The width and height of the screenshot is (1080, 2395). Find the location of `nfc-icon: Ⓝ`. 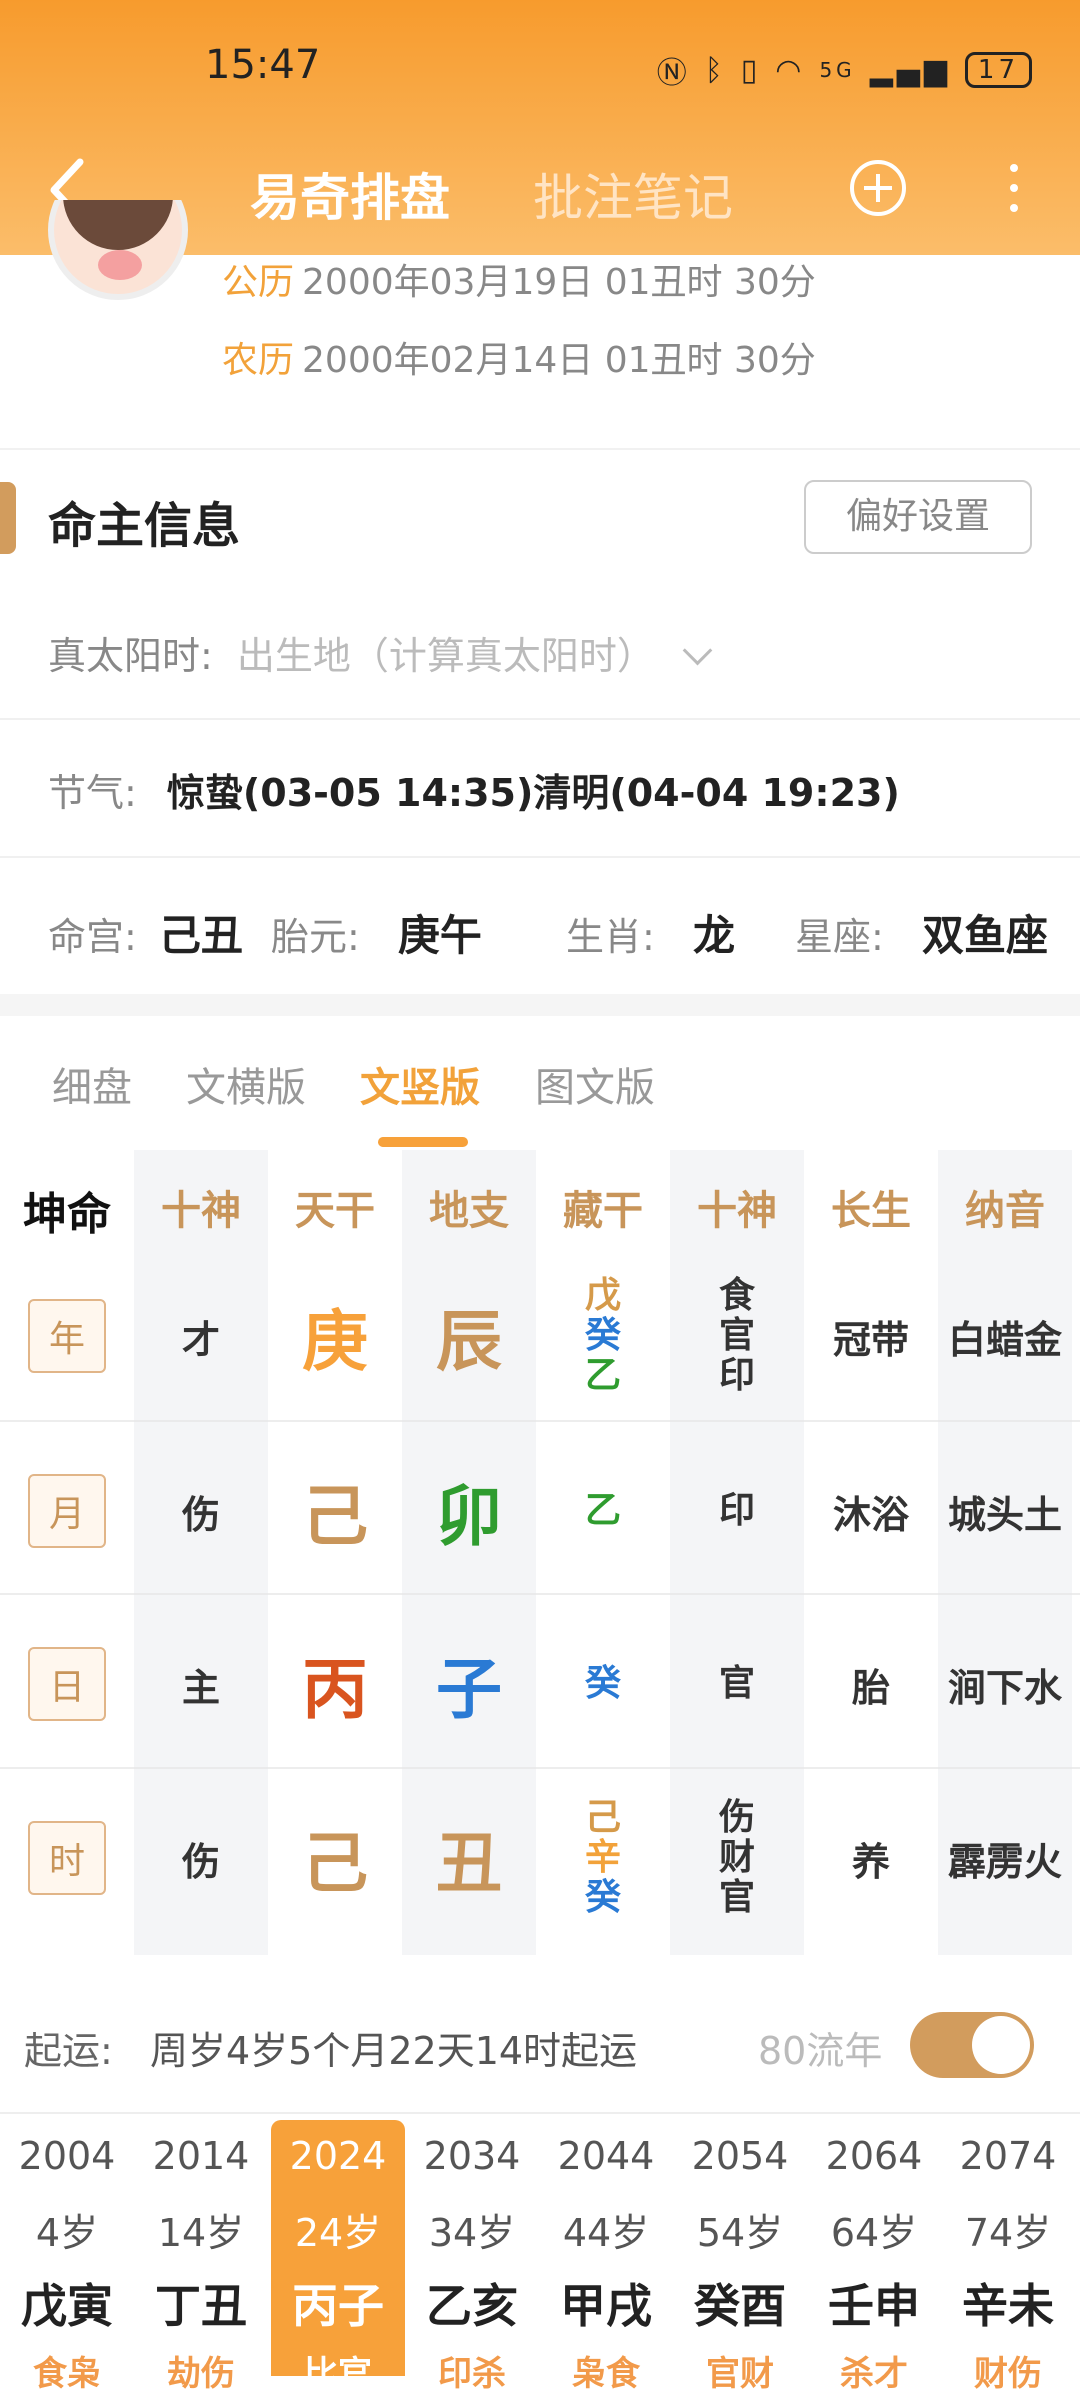

nfc-icon: Ⓝ is located at coordinates (673, 73).